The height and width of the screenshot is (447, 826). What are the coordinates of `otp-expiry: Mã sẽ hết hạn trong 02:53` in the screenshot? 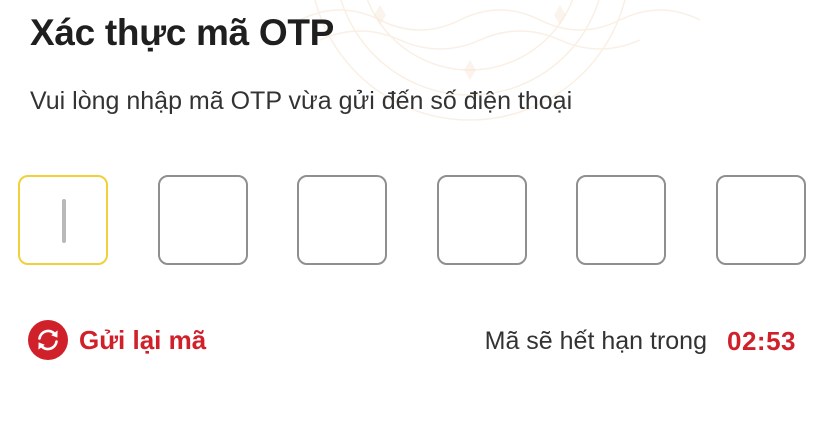 It's located at (640, 341).